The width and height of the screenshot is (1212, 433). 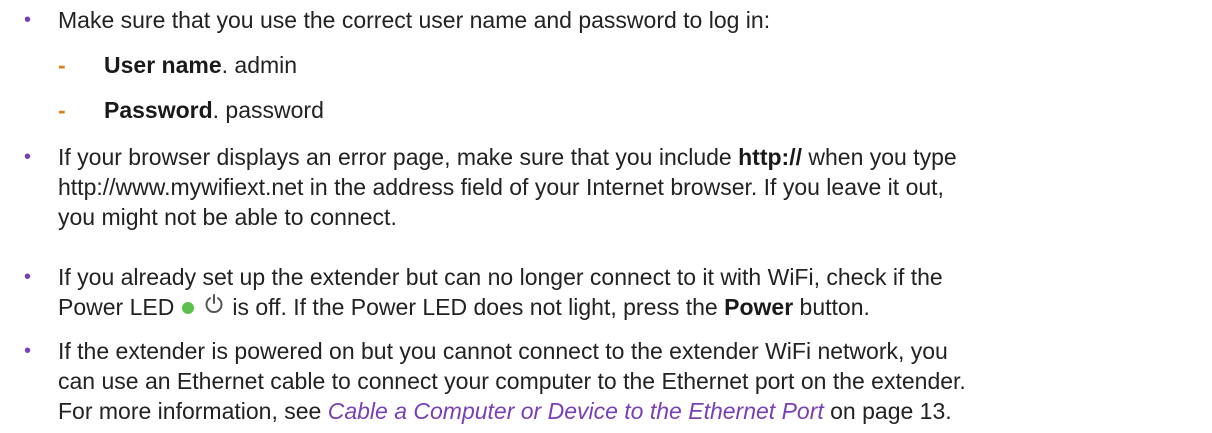 I want to click on item-bold-text: http://, so click(x=770, y=157).